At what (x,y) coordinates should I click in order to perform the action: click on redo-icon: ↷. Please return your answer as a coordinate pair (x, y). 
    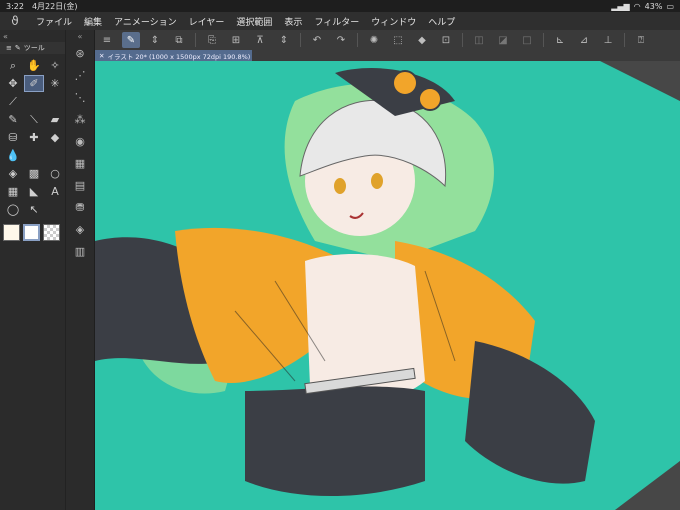
    Looking at the image, I should click on (341, 40).